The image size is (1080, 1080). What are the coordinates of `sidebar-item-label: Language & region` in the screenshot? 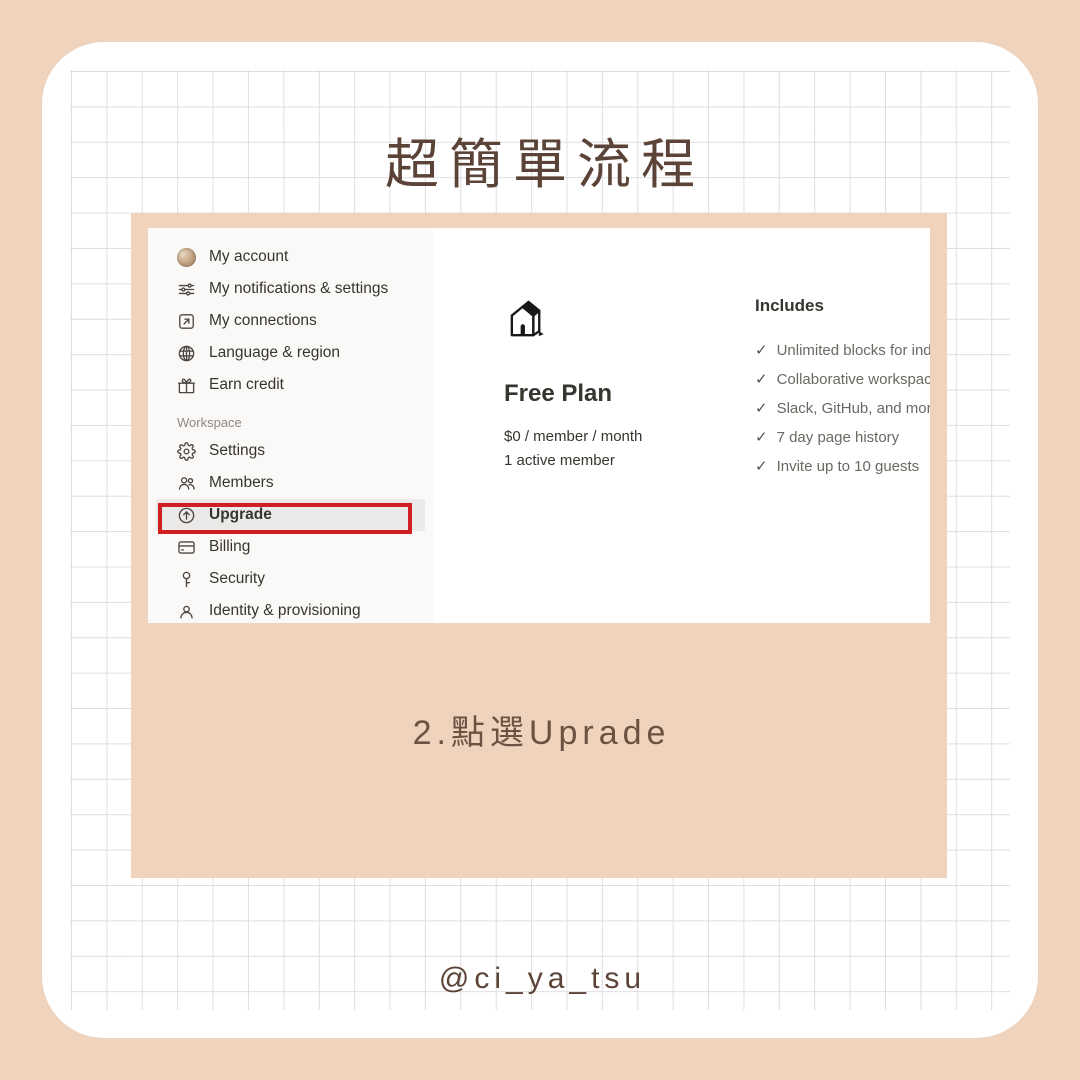 It's located at (275, 352).